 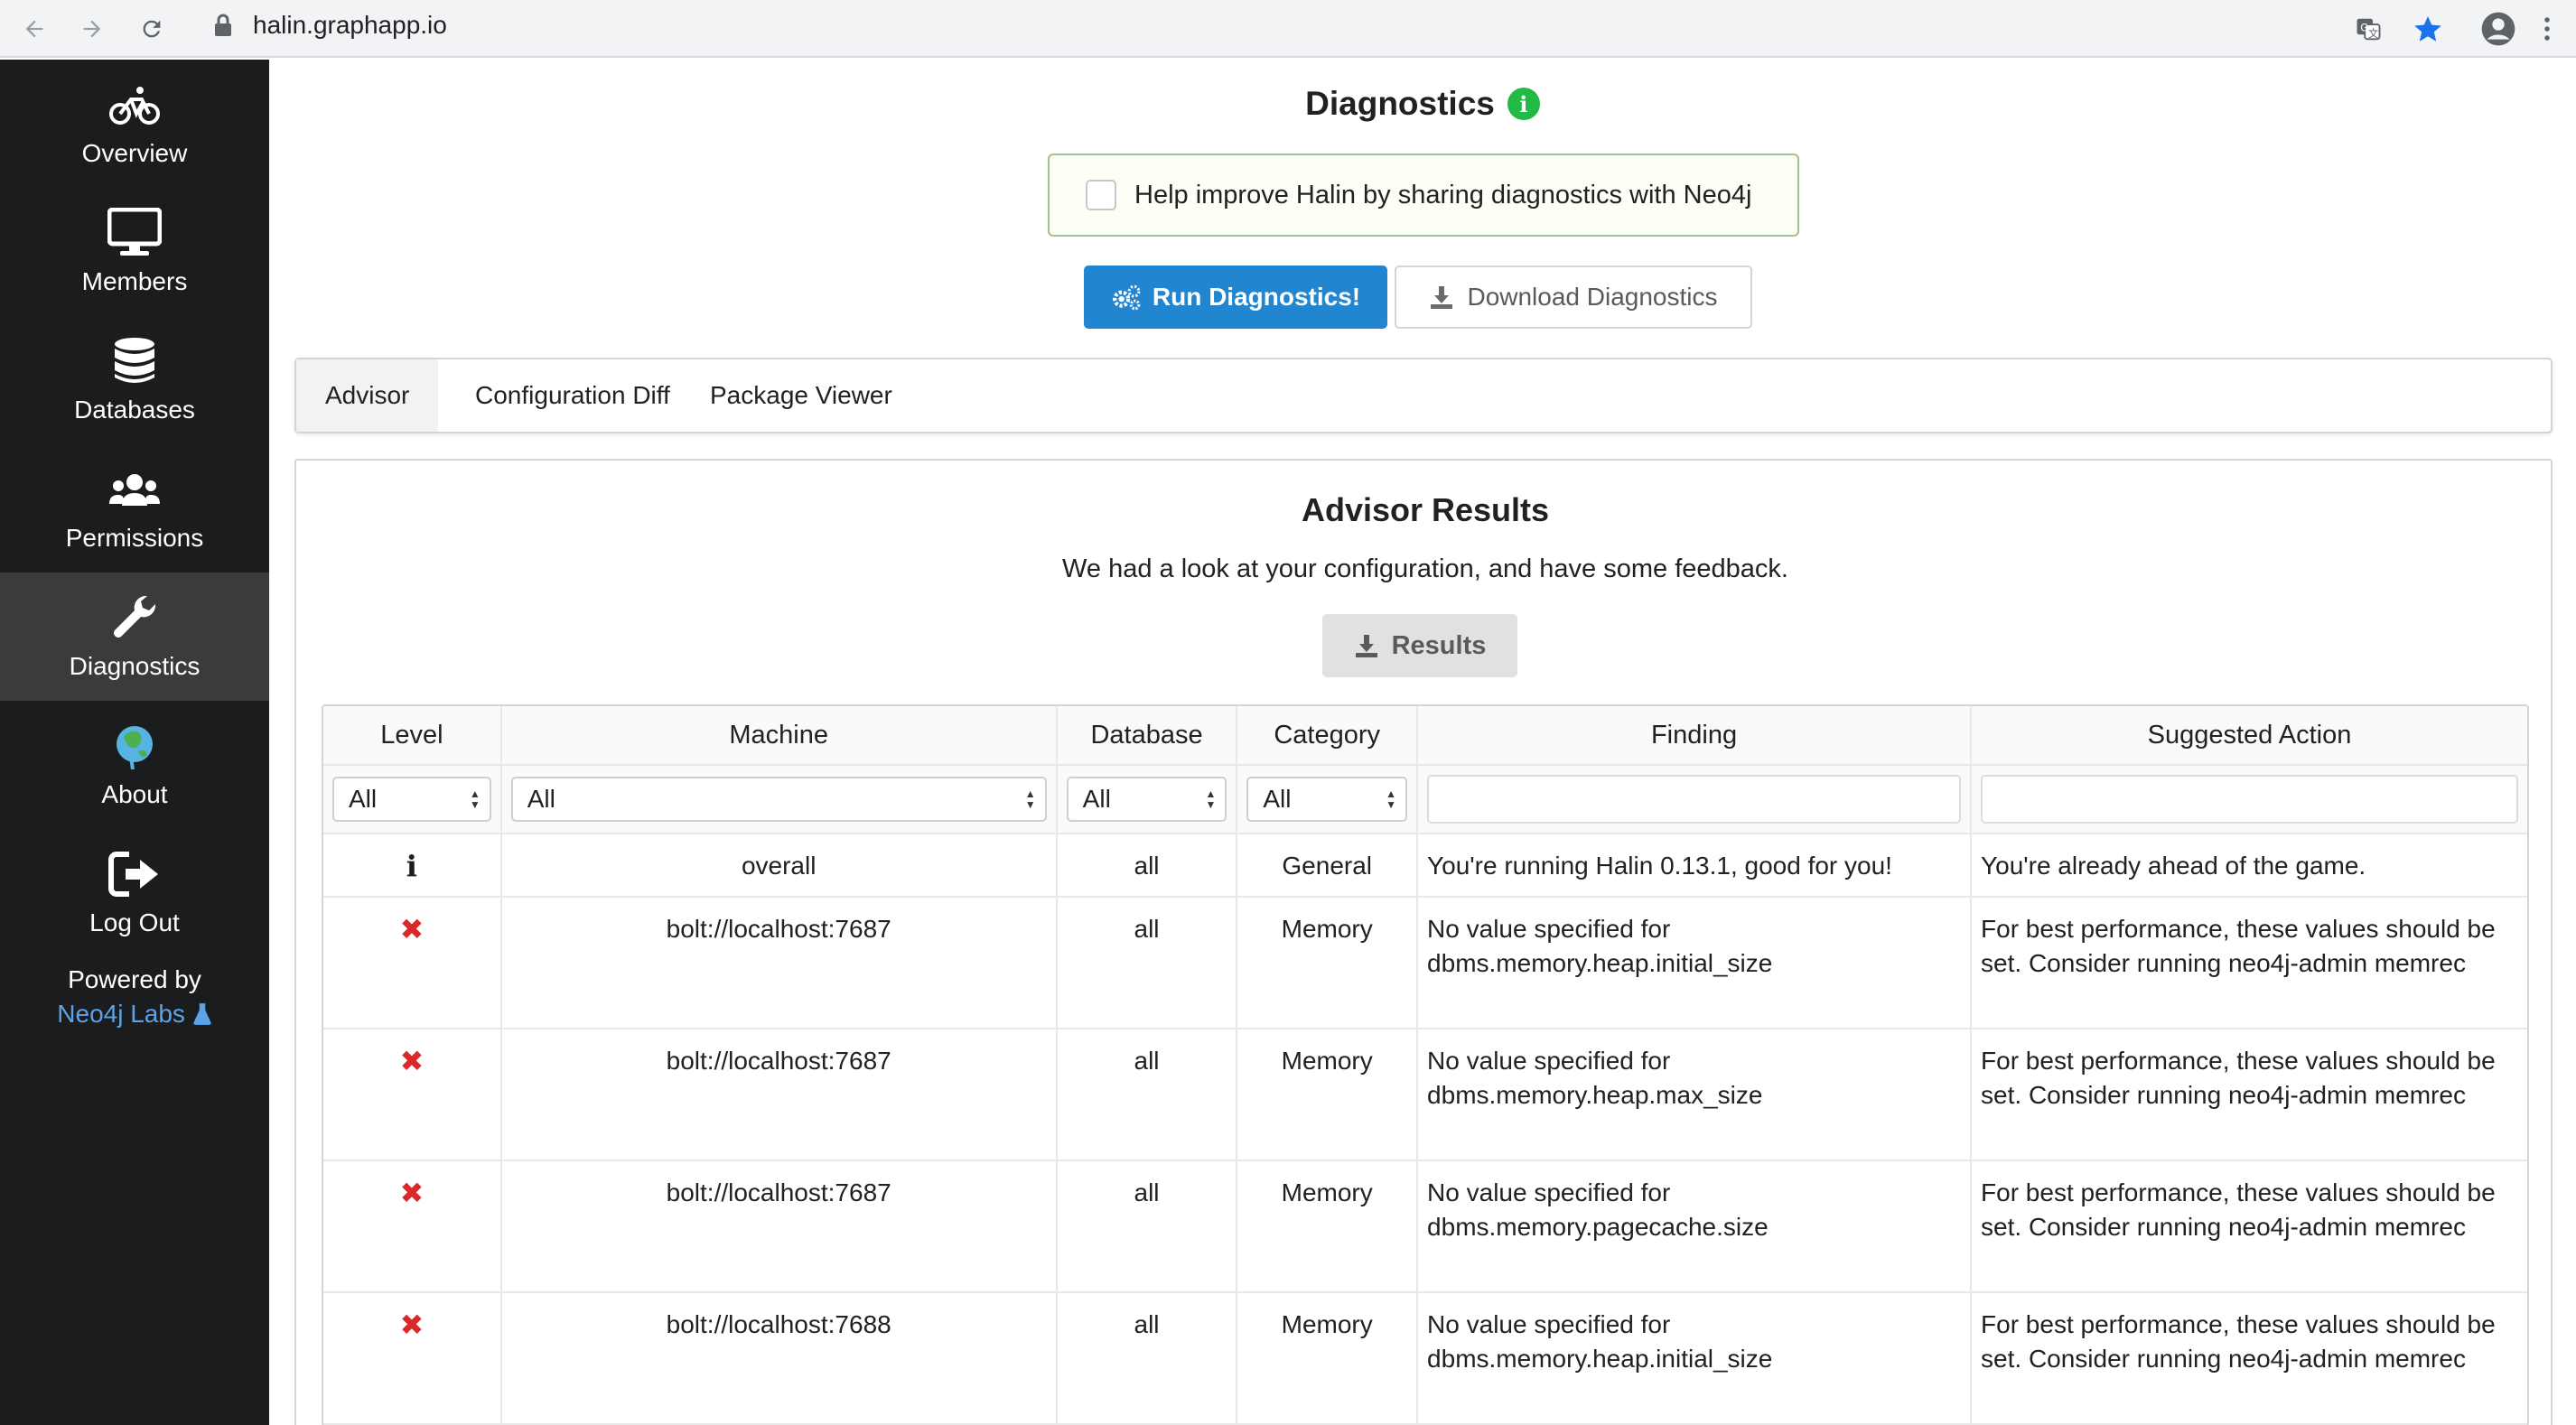 What do you see at coordinates (1592, 297) in the screenshot?
I see `download-diagnostics-label: Download Diagnostics` at bounding box center [1592, 297].